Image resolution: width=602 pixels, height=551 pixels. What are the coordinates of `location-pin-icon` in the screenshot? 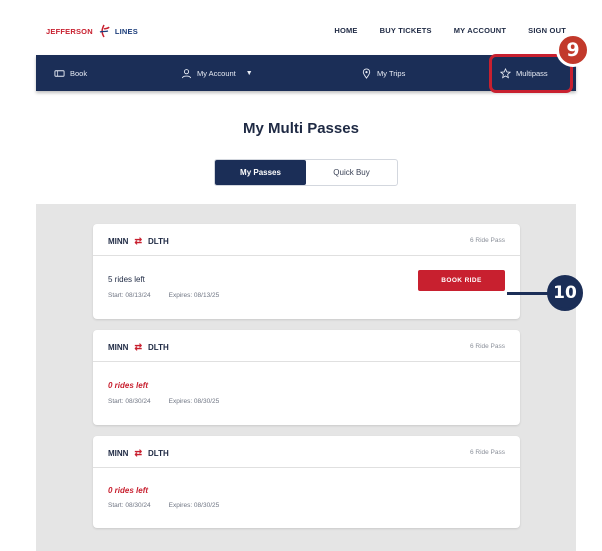 It's located at (366, 73).